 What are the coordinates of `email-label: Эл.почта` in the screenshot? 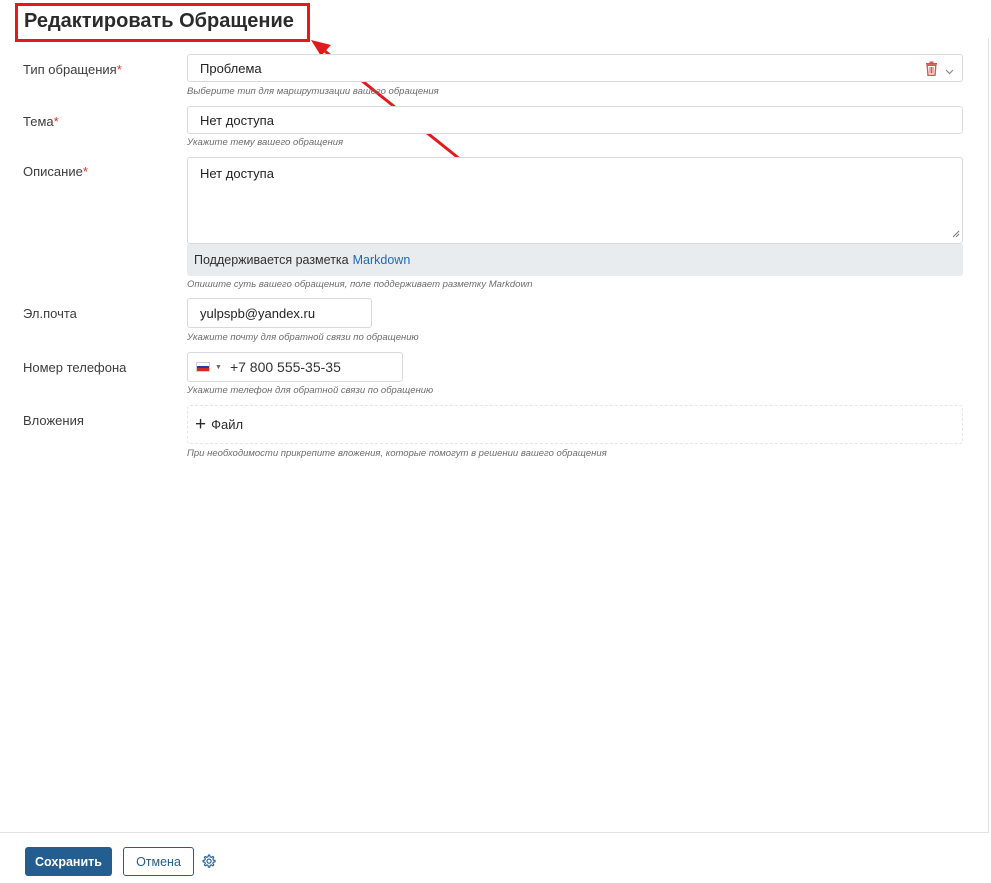 It's located at (50, 313).